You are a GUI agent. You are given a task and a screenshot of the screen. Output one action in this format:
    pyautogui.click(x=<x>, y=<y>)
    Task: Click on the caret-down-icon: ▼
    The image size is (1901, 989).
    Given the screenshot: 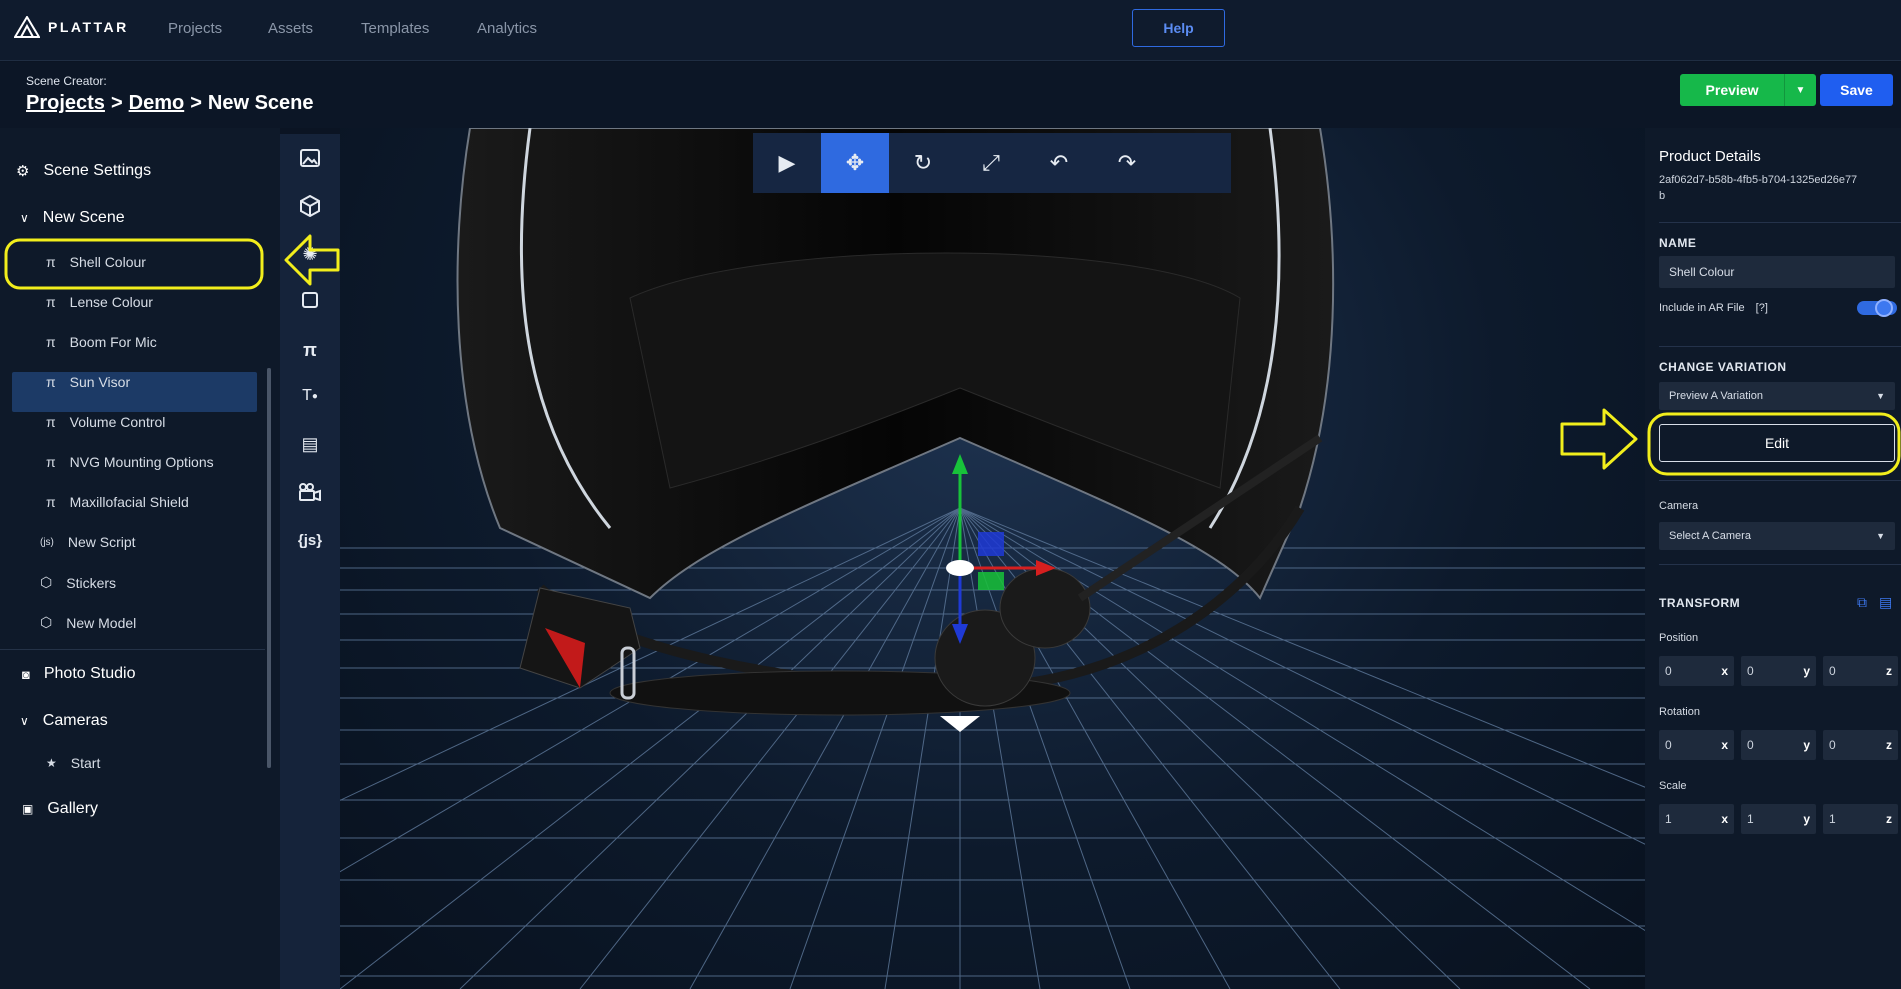 What is the action you would take?
    pyautogui.click(x=1880, y=536)
    